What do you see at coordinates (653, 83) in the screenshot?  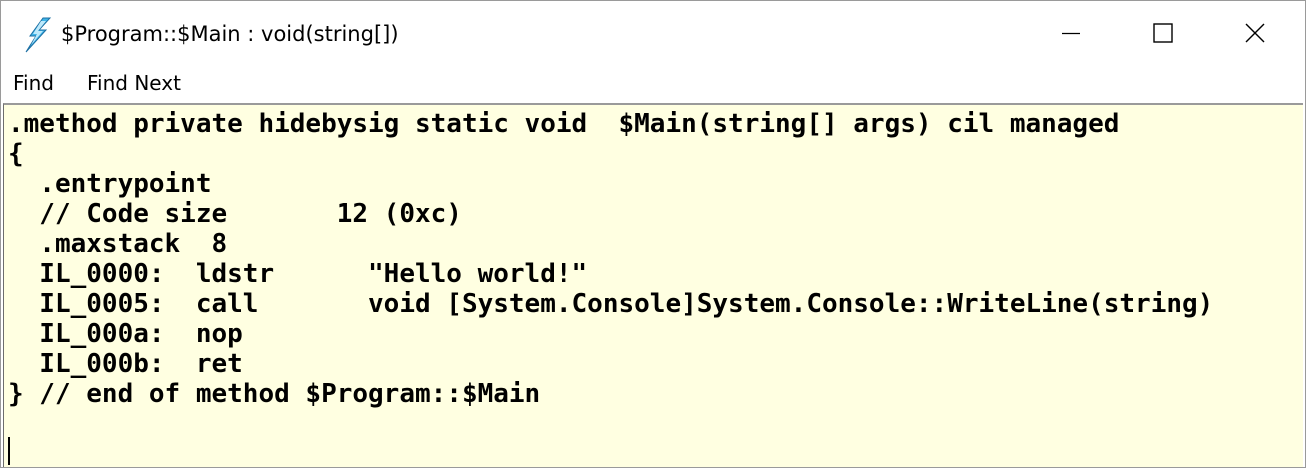 I see `menu-bar: Find Find Next` at bounding box center [653, 83].